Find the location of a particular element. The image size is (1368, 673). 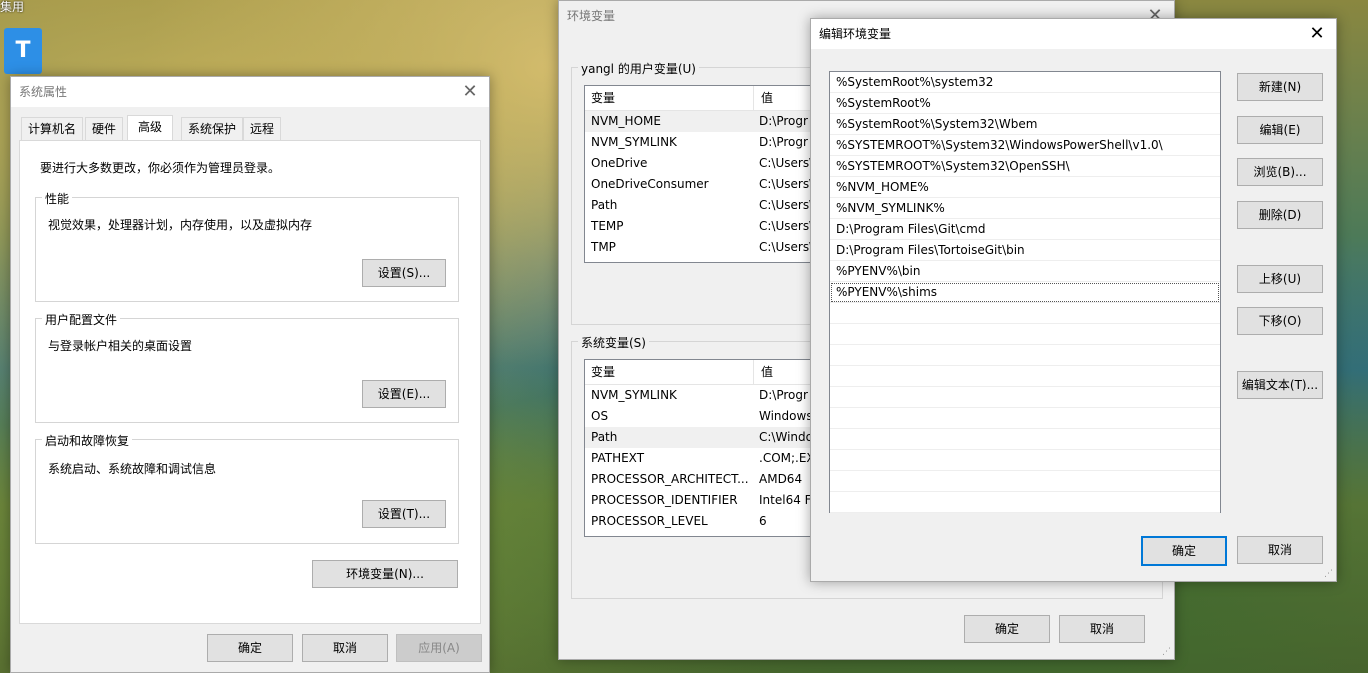

startup-recovery-label: 启动和故障恢复 is located at coordinates (87, 440).